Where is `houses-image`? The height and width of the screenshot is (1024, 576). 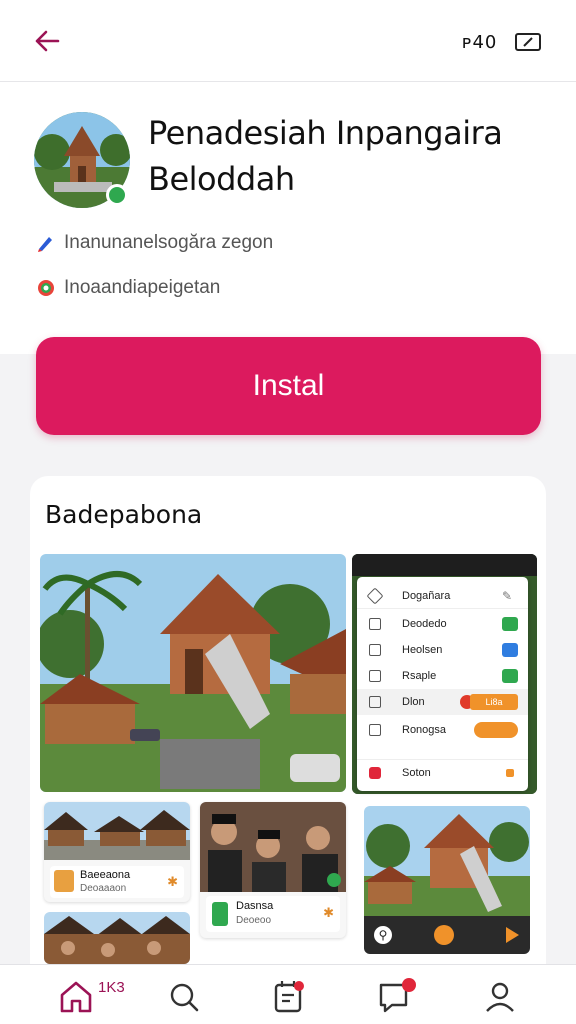
houses-image is located at coordinates (117, 831).